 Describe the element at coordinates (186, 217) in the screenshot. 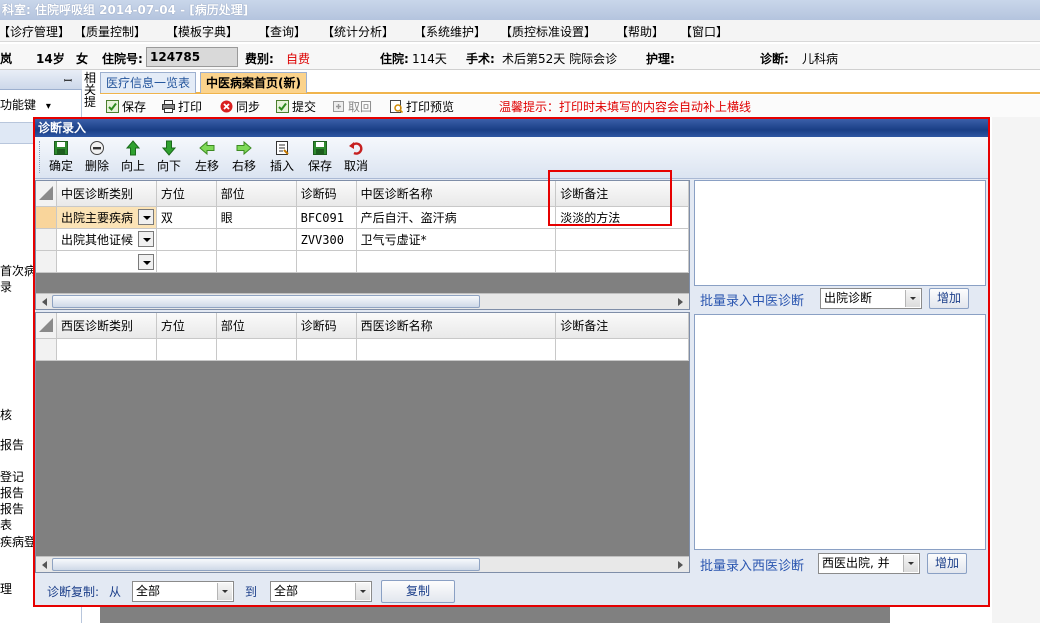

I see `tcm-cell-position: 双` at that location.